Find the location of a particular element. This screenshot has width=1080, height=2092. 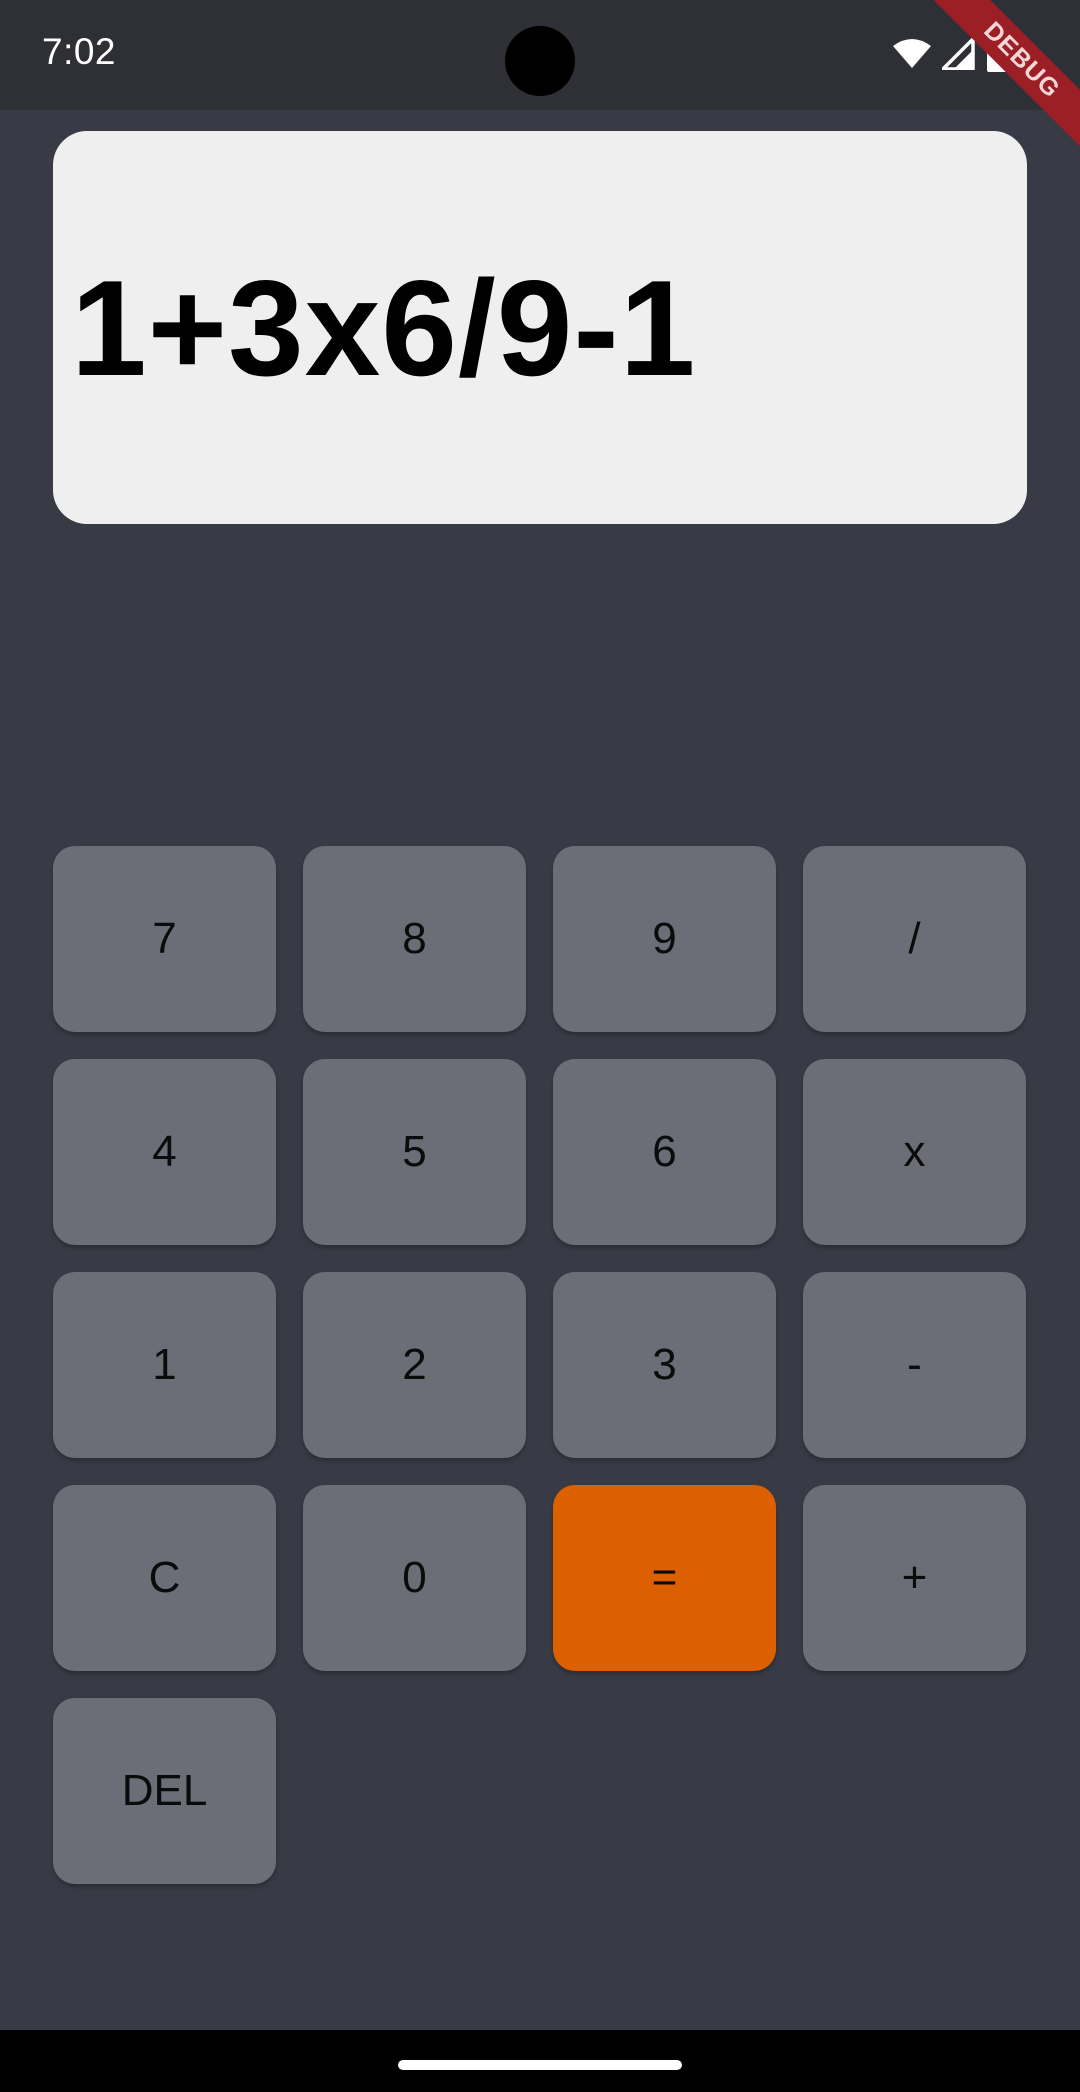

debug-banner: DEBUG is located at coordinates (1005, 75).